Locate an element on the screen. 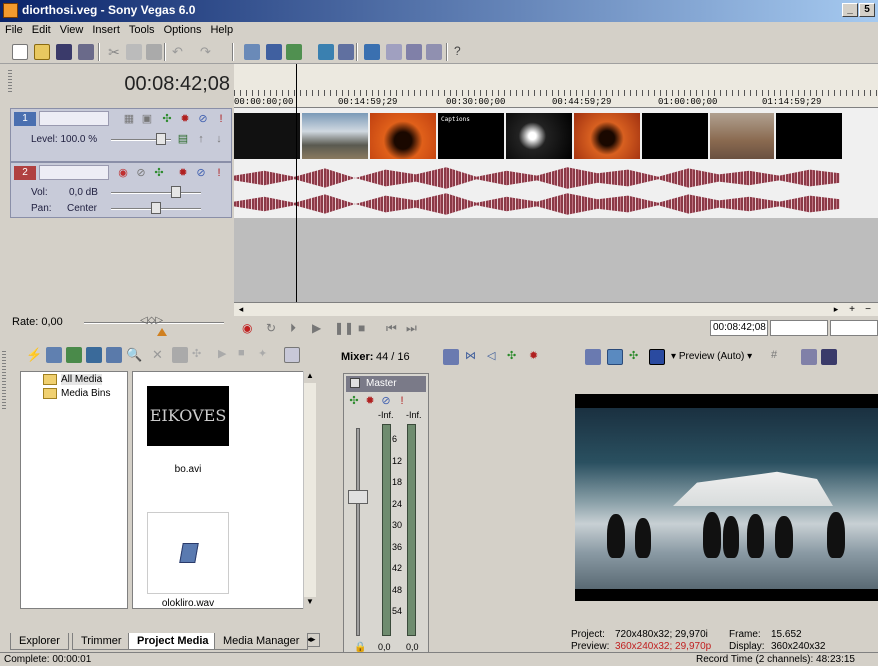 This screenshot has width=878, height=666. menu-tools: Tools is located at coordinates (141, 29).